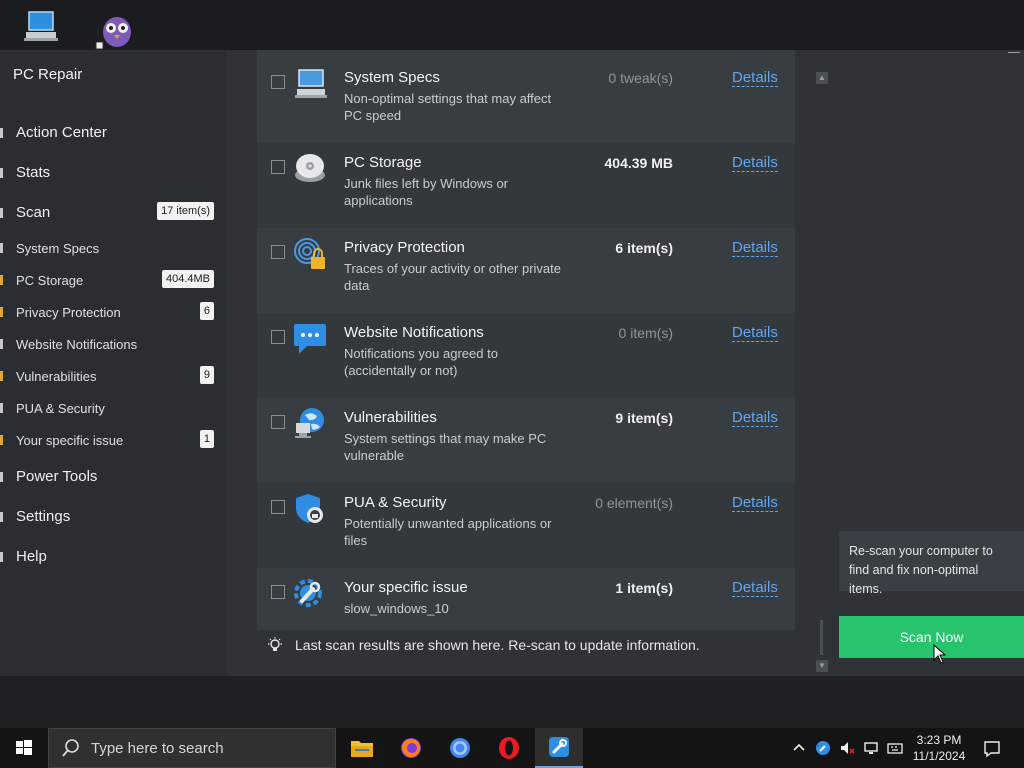  What do you see at coordinates (755, 248) in the screenshot?
I see `privacy-protection-details-link: Details` at bounding box center [755, 248].